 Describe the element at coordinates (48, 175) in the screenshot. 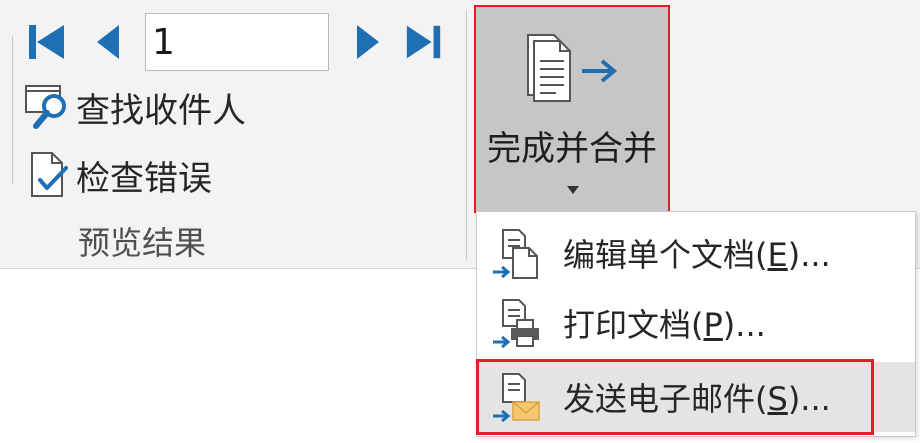

I see `check-errors-icon` at that location.